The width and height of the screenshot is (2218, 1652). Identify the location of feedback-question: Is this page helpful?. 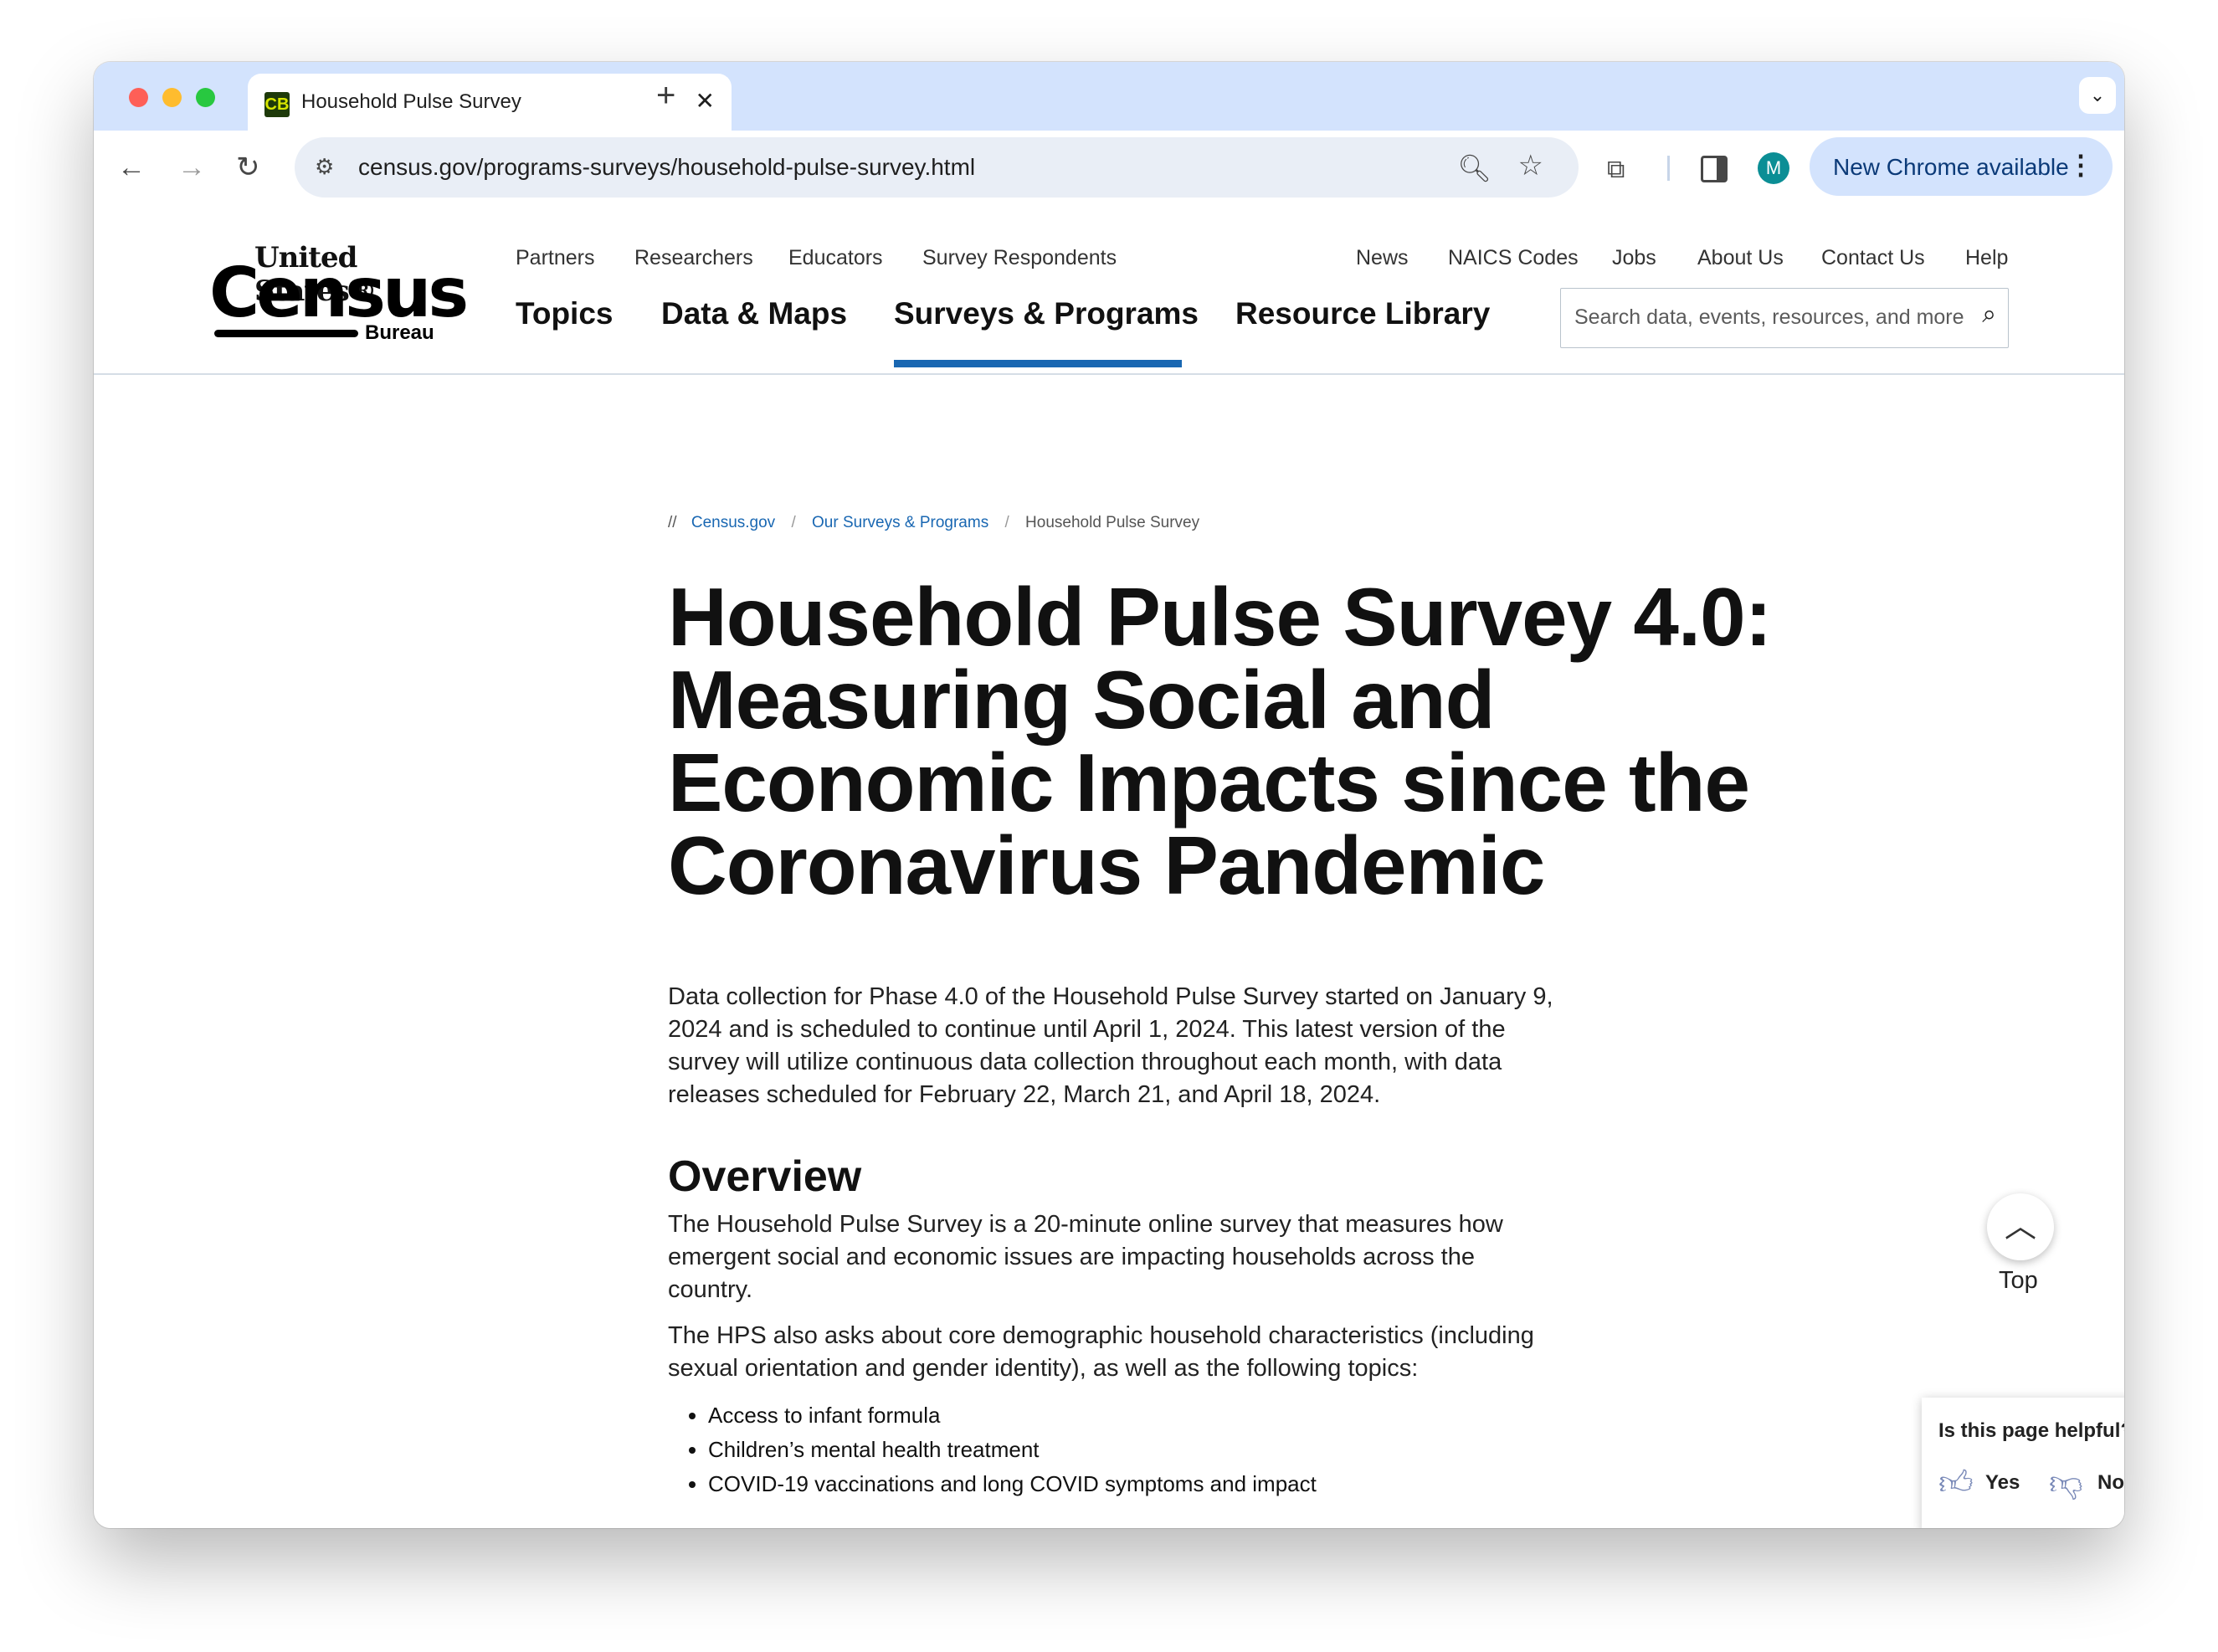
(2031, 1430).